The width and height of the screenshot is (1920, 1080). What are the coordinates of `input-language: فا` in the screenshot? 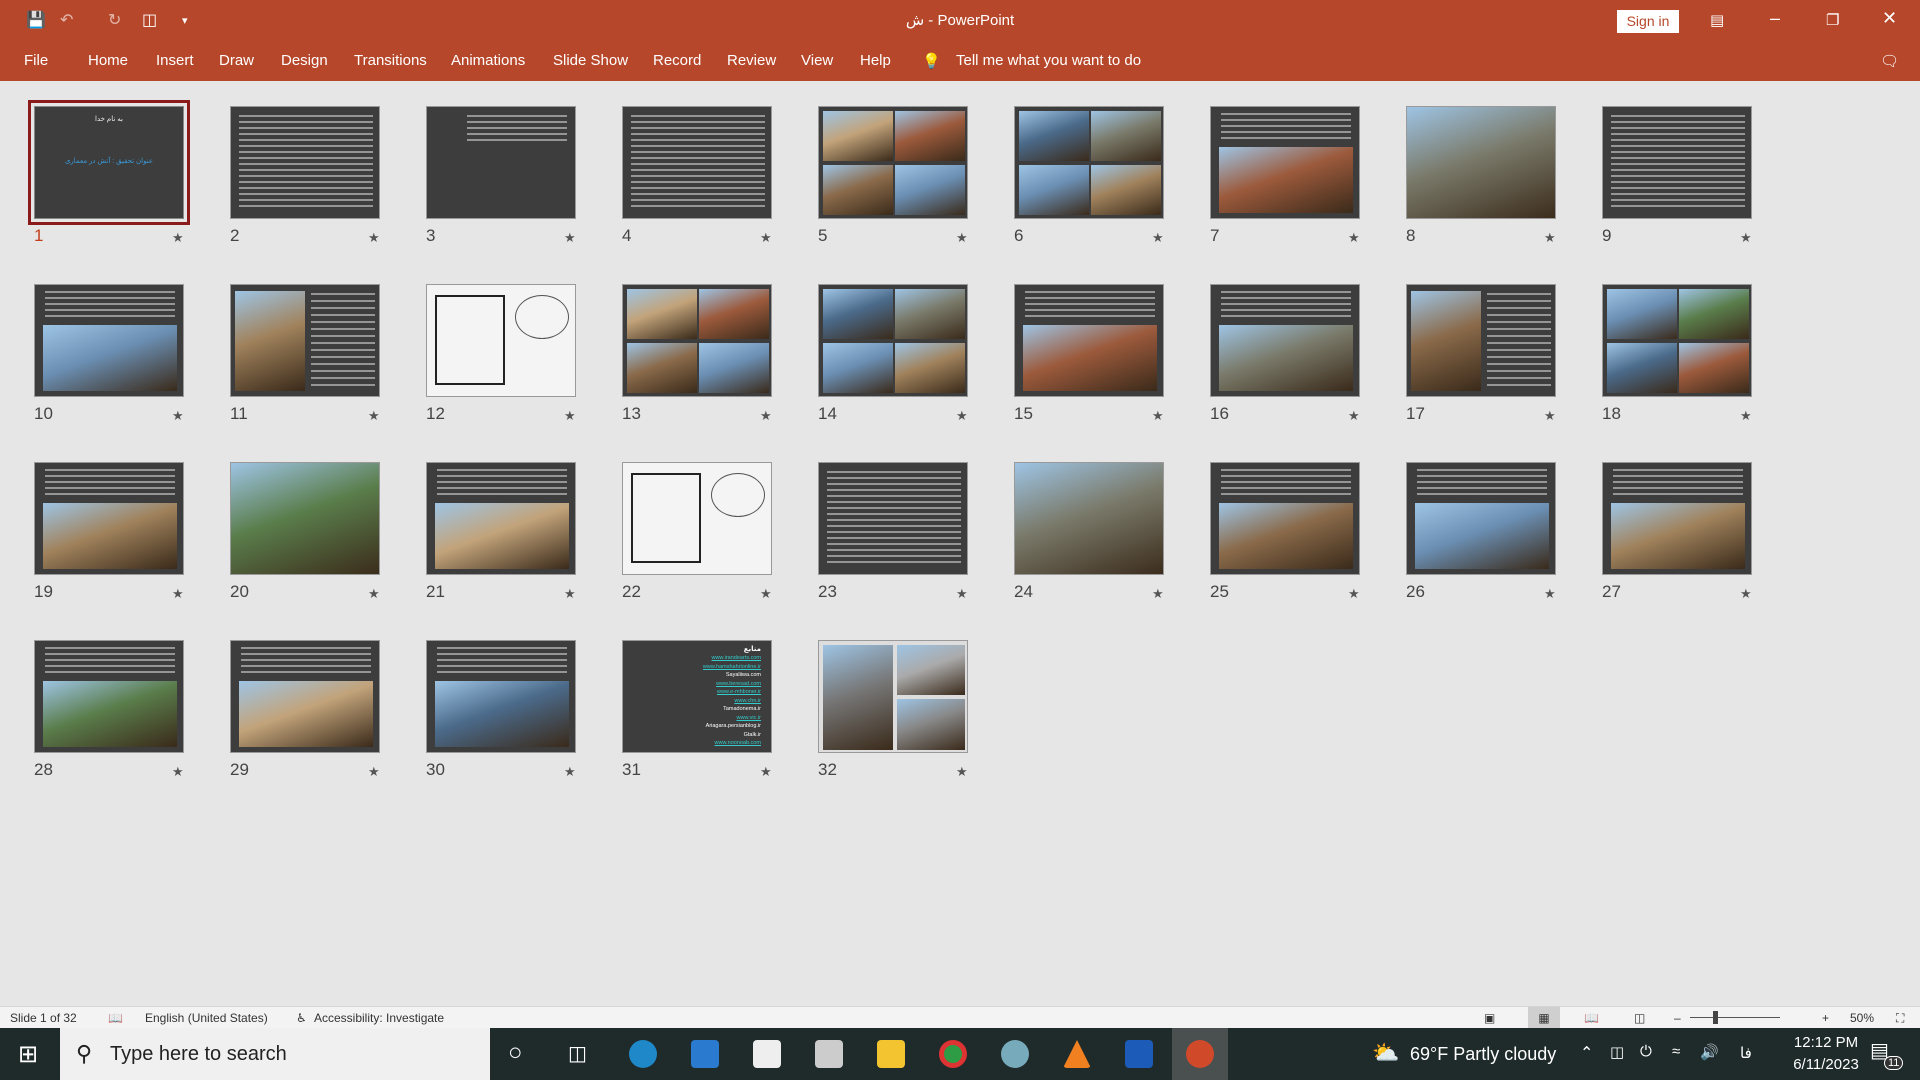 It's located at (1746, 1053).